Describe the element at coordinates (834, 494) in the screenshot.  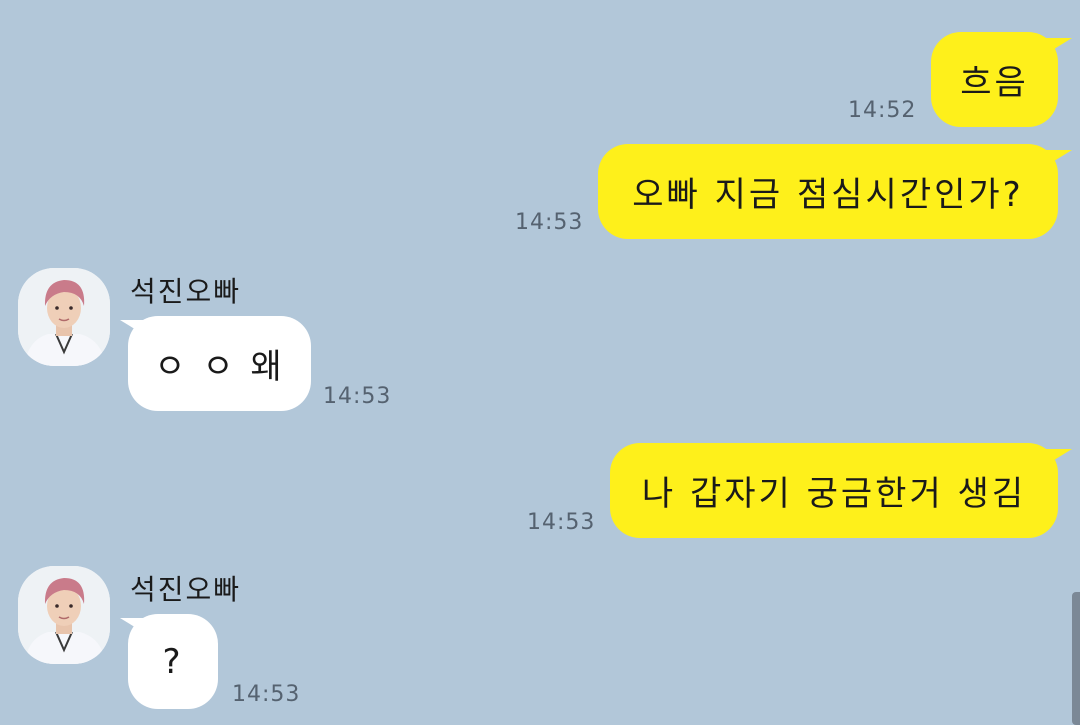
I see `message-text: 나 갑자기 궁금한거 생김` at that location.